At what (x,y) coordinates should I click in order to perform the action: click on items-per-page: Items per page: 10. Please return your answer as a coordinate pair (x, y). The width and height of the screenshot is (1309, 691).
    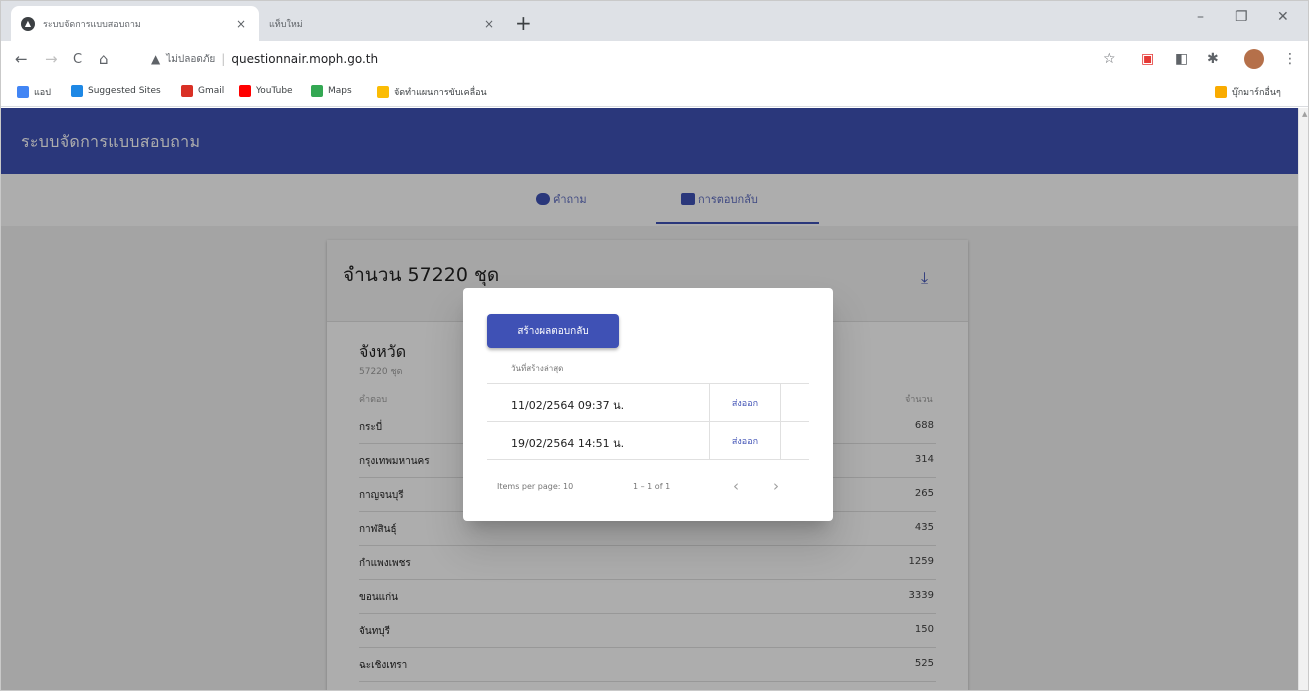
    Looking at the image, I should click on (535, 486).